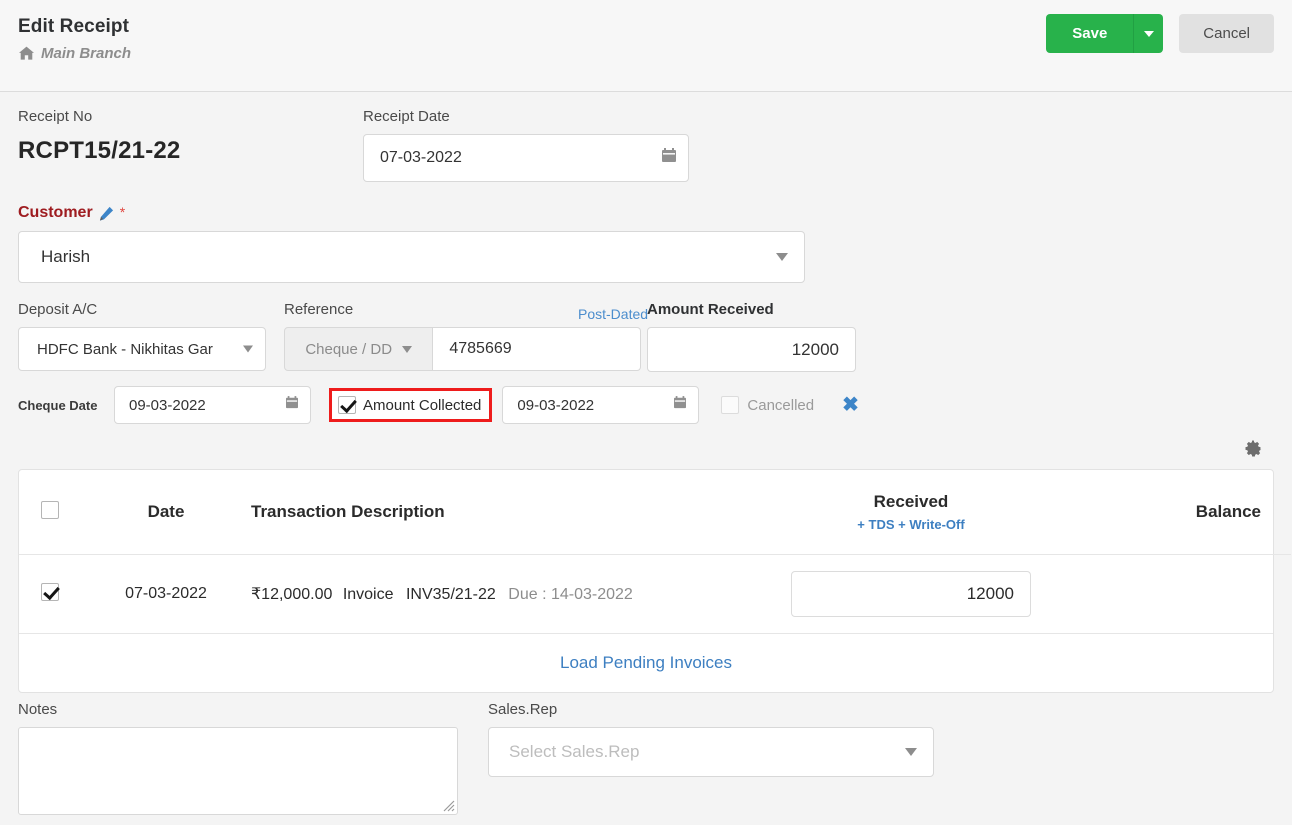 The image size is (1292, 825). What do you see at coordinates (1090, 33) in the screenshot?
I see `save-button: Save` at bounding box center [1090, 33].